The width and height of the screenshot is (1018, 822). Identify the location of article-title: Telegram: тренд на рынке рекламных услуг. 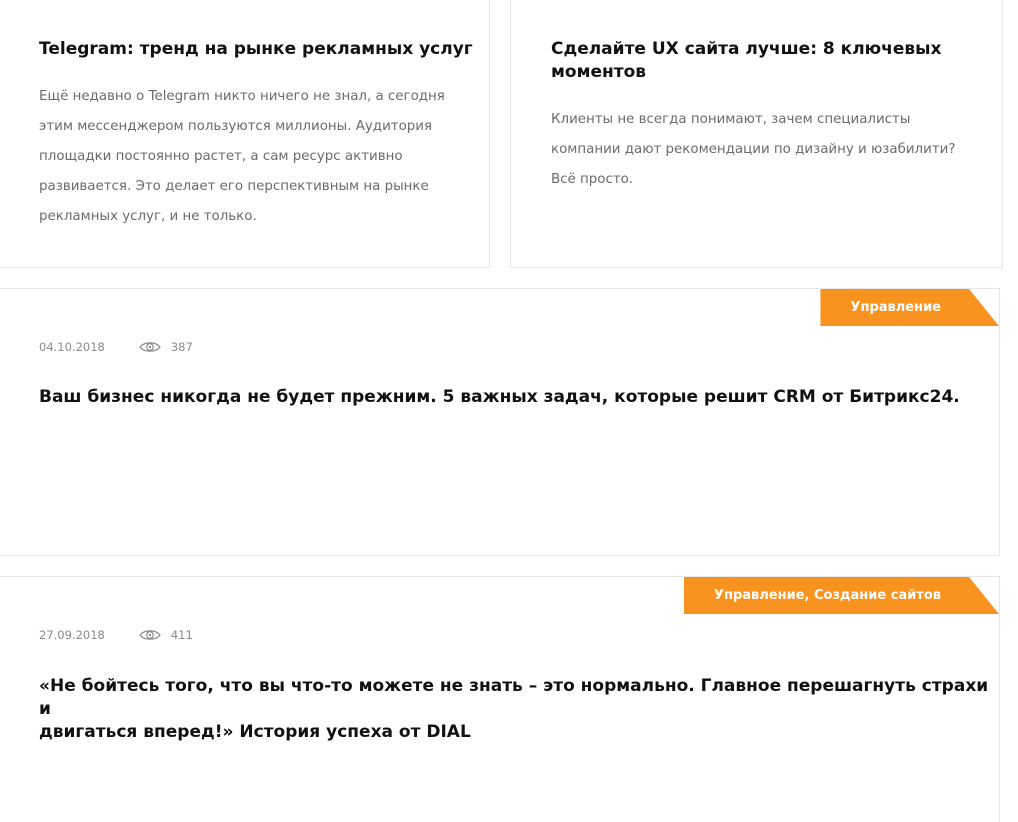
(256, 49).